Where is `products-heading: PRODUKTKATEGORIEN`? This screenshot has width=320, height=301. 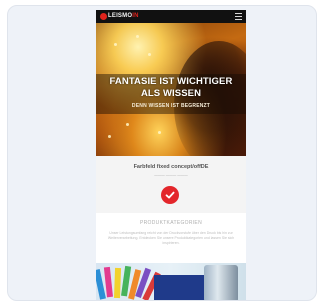
products-heading: PRODUKTKATEGORIEN is located at coordinates (171, 223).